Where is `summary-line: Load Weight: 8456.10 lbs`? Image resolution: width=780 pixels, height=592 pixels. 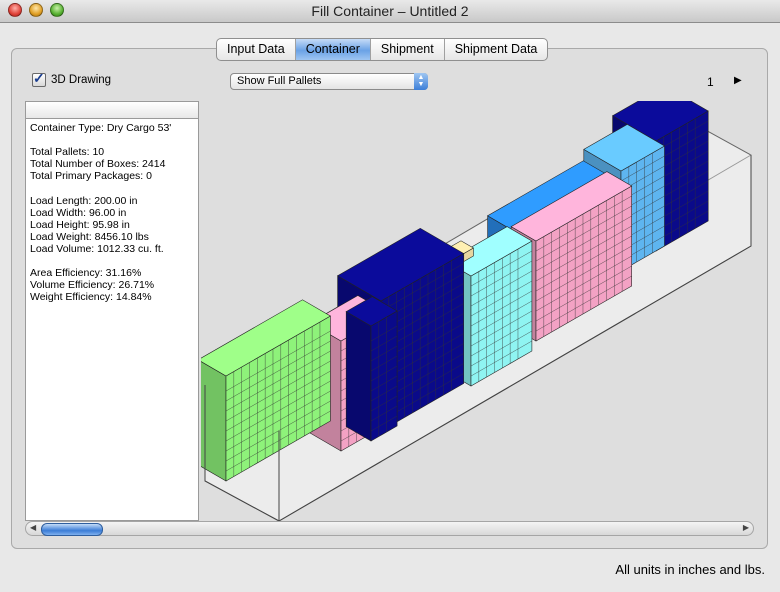
summary-line: Load Weight: 8456.10 lbs is located at coordinates (89, 236).